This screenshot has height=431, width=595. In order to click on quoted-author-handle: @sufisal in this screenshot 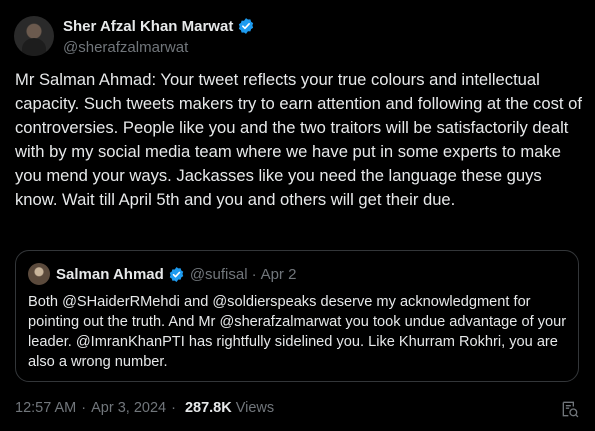, I will do `click(219, 274)`.